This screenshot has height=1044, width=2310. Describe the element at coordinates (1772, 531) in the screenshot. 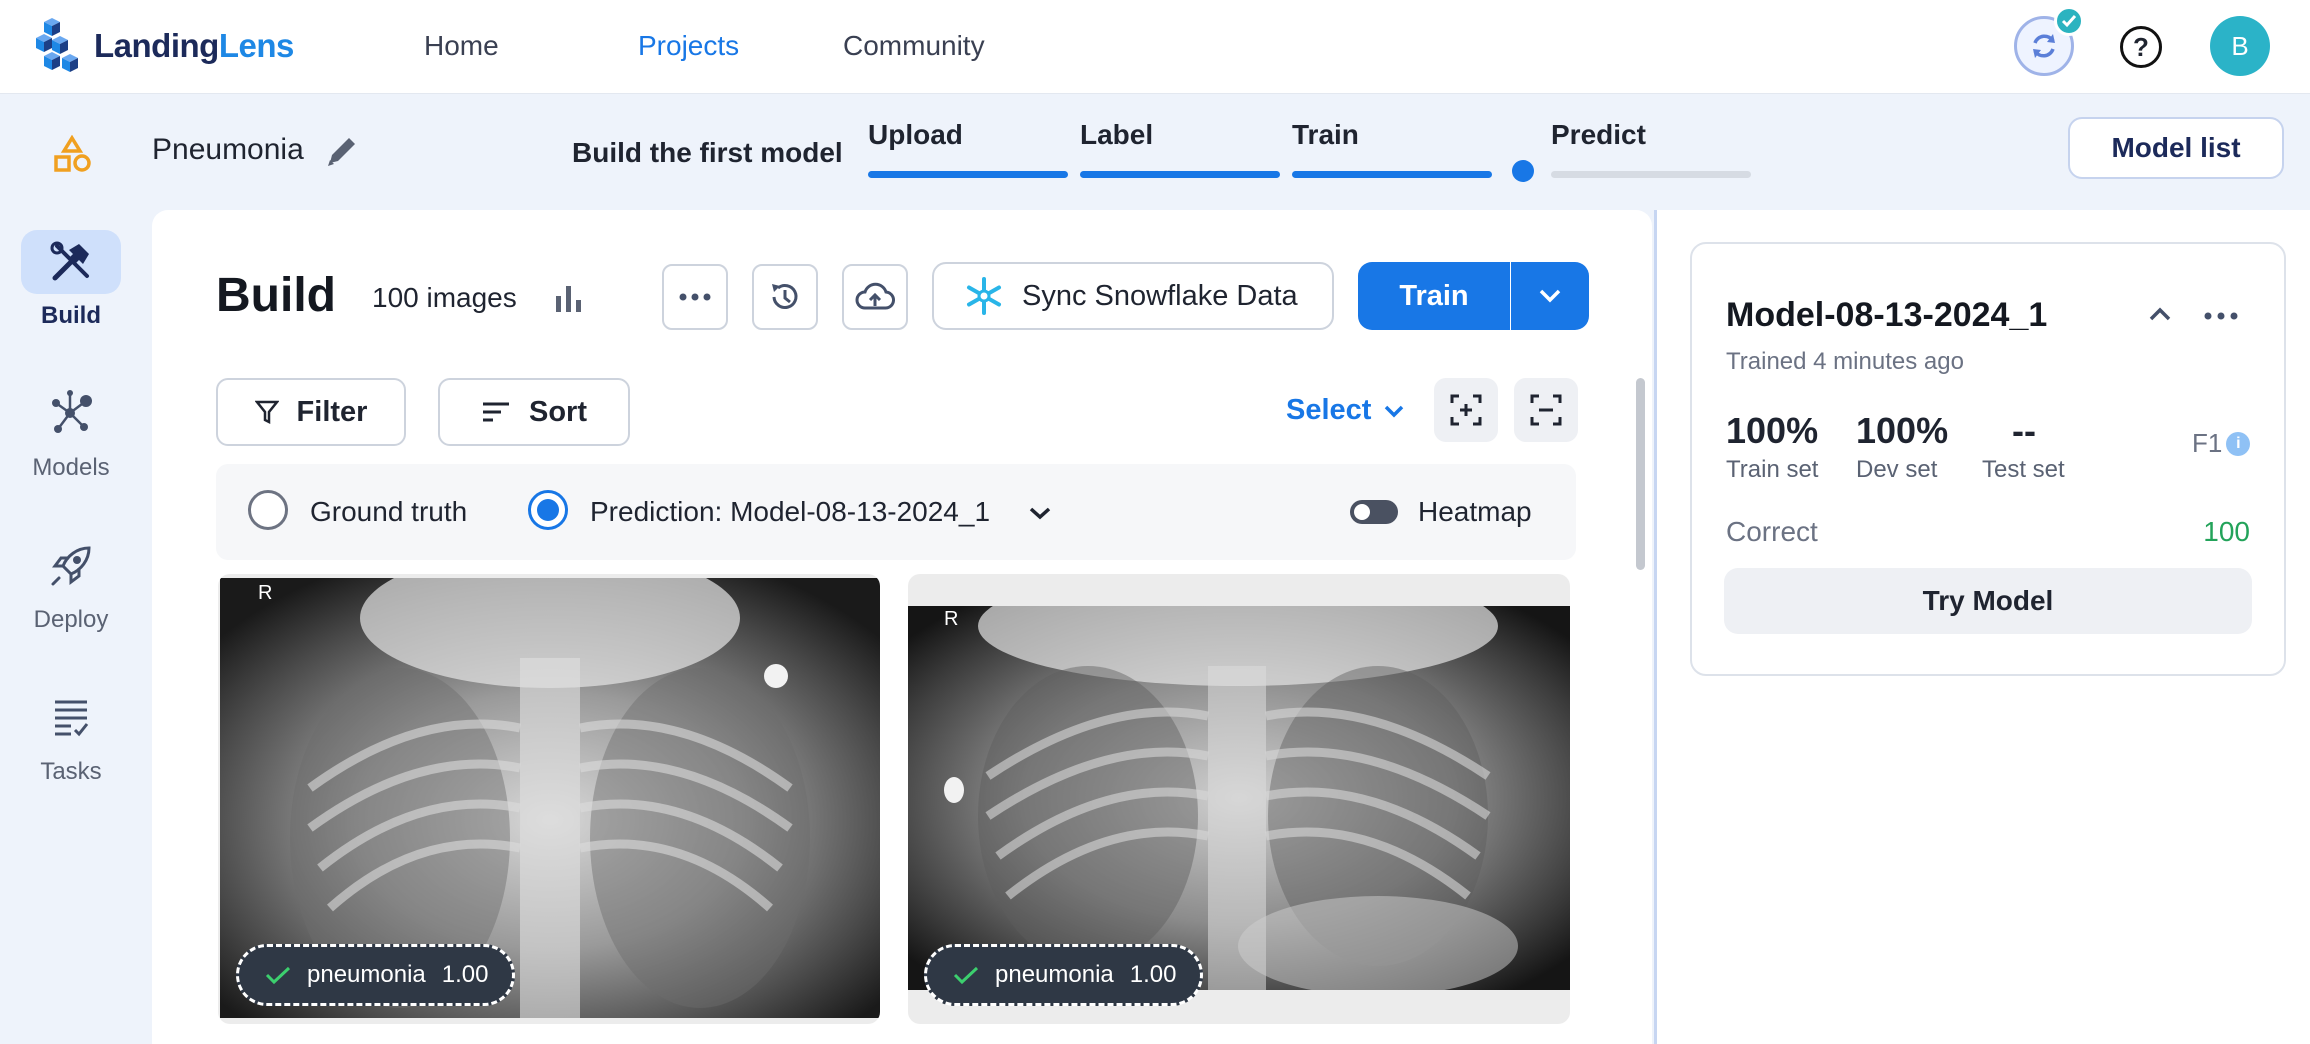

I see `correct-label: Correct` at that location.